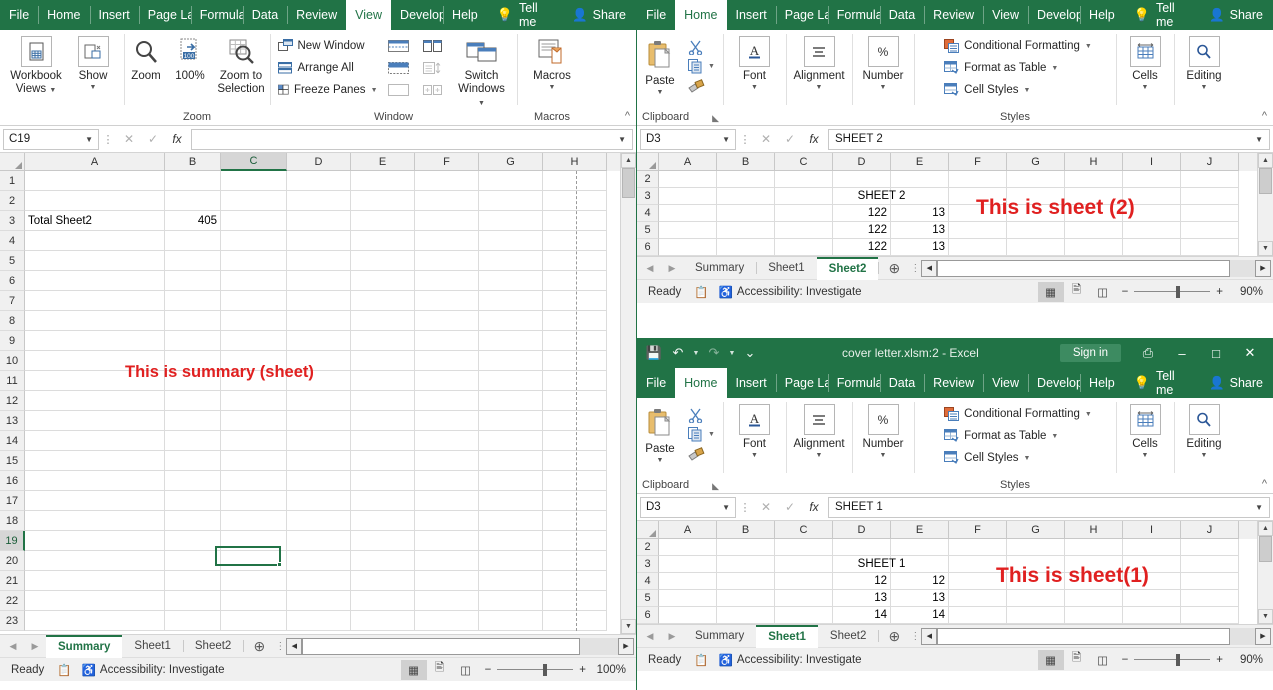 The height and width of the screenshot is (690, 1273). Describe the element at coordinates (1210, 615) in the screenshot. I see `cell-J6` at that location.